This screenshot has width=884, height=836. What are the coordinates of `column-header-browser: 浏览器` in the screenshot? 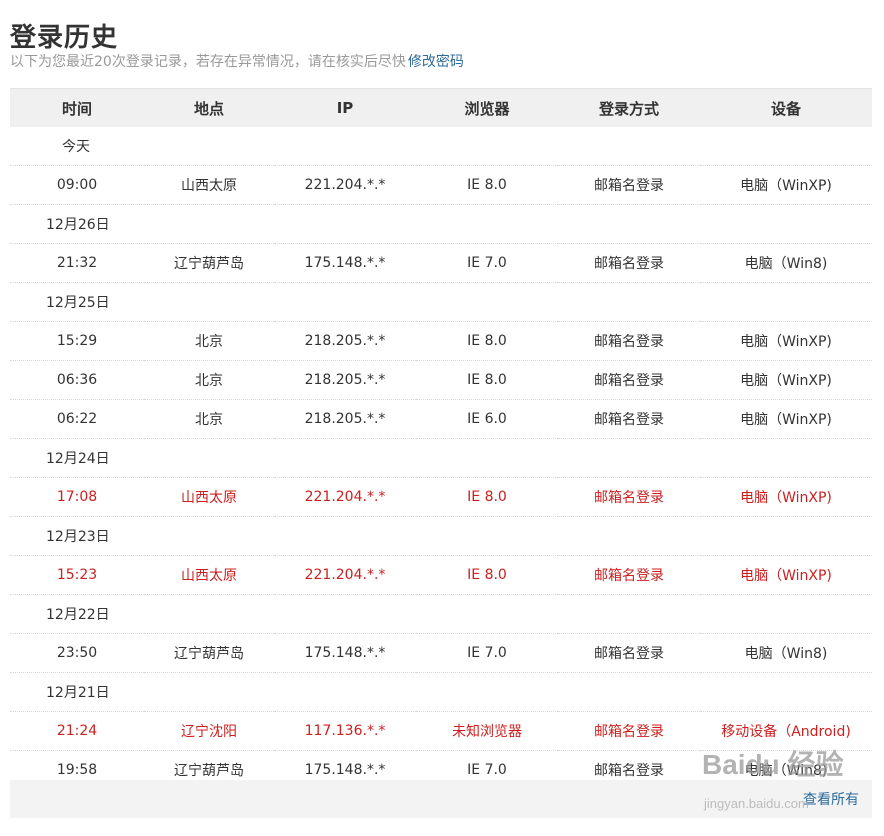 It's located at (487, 107).